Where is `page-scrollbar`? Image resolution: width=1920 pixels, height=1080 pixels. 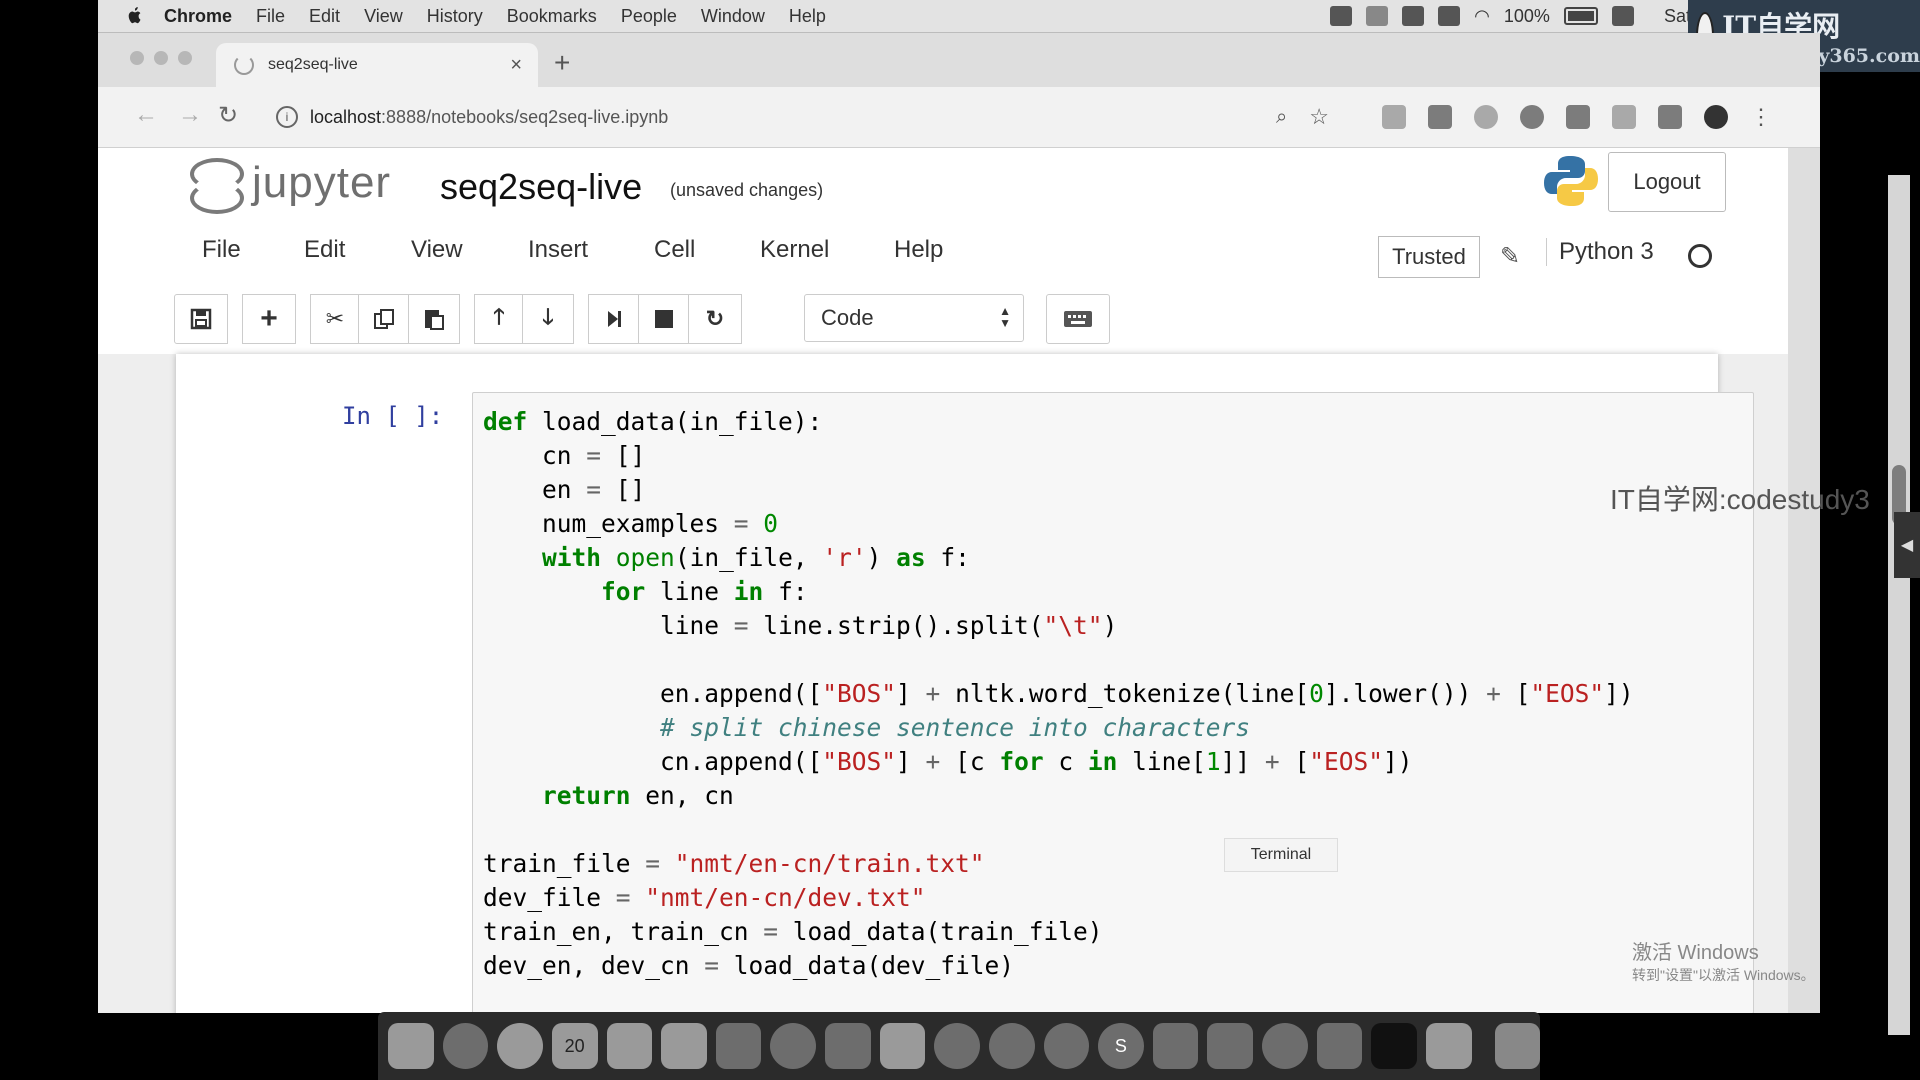 page-scrollbar is located at coordinates (1899, 605).